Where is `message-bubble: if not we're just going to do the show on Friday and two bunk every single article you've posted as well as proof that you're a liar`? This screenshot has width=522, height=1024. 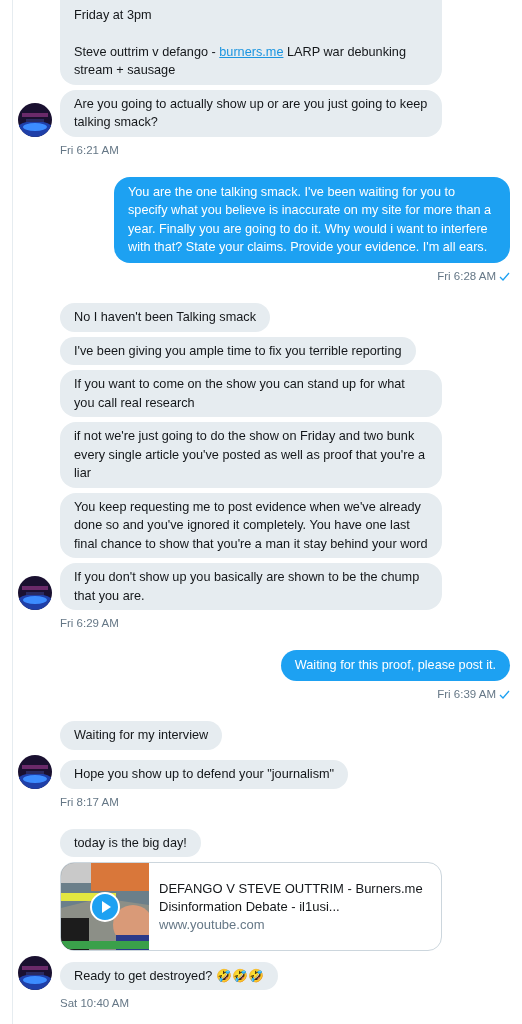
message-bubble: if not we're just going to do the show on Friday and two bunk every single article you've posted as well as proof that you're a liar is located at coordinates (251, 455).